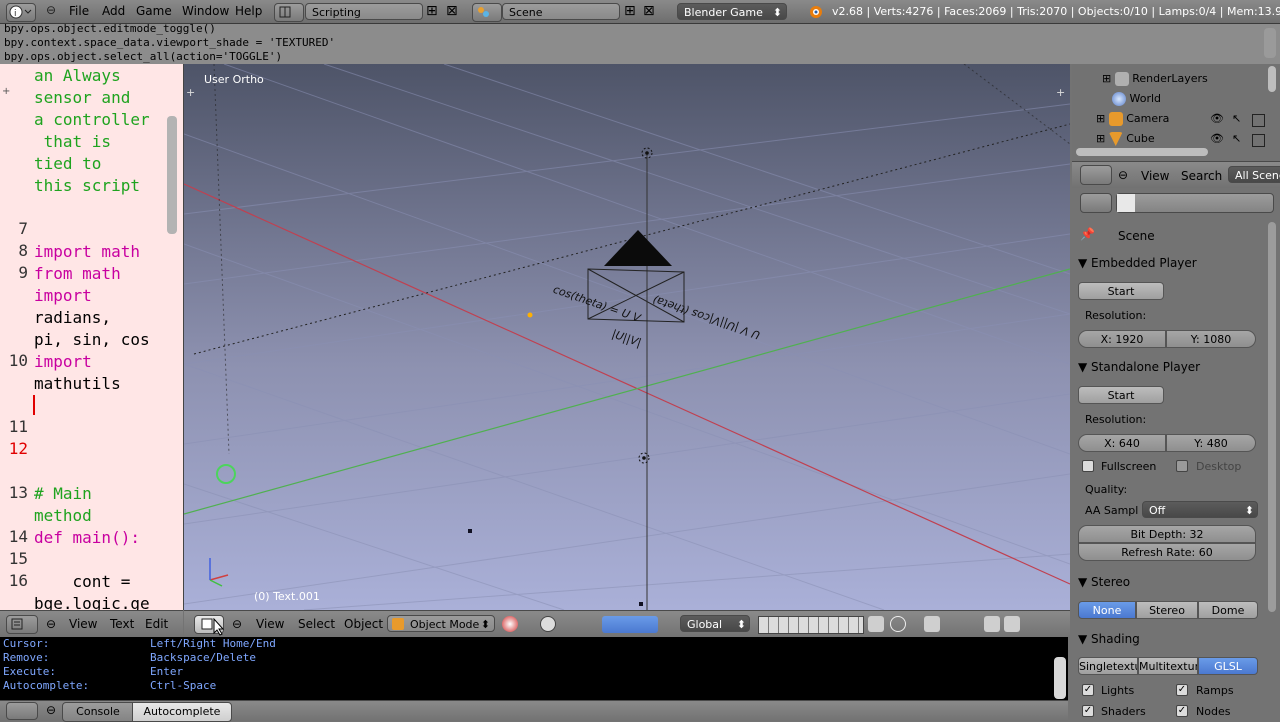 This screenshot has height=722, width=1280. I want to click on engine-select: Blender Game ⬍, so click(732, 11).